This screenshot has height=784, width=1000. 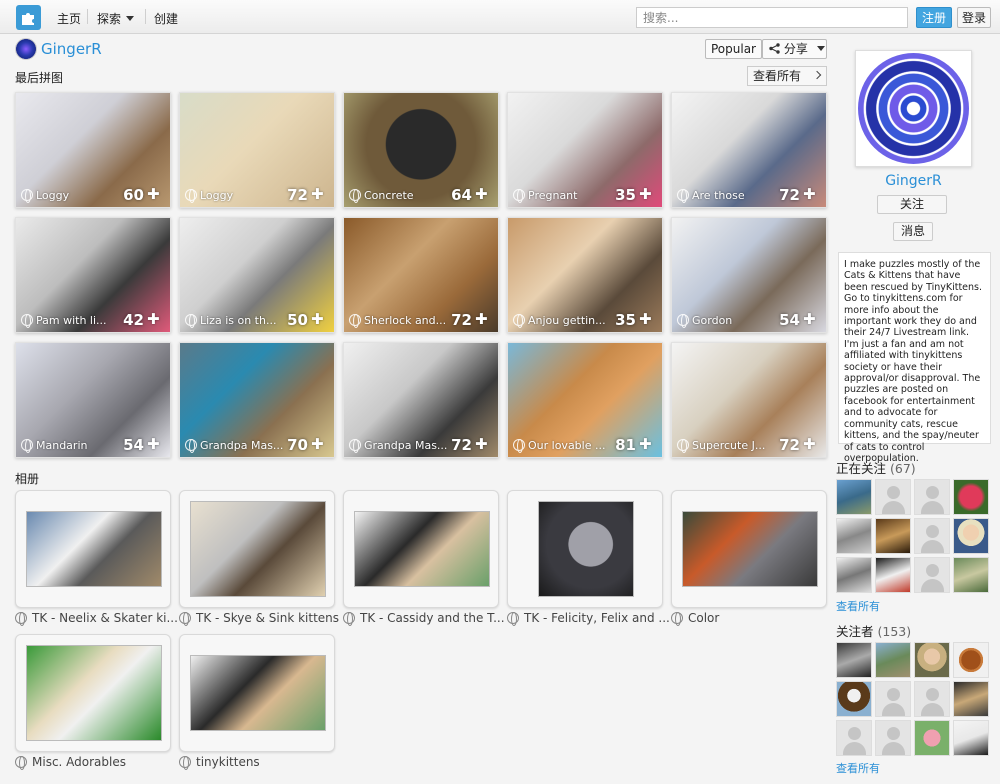 I want to click on puzzle-tile: Sherlock and... 72 ✚, so click(x=421, y=275).